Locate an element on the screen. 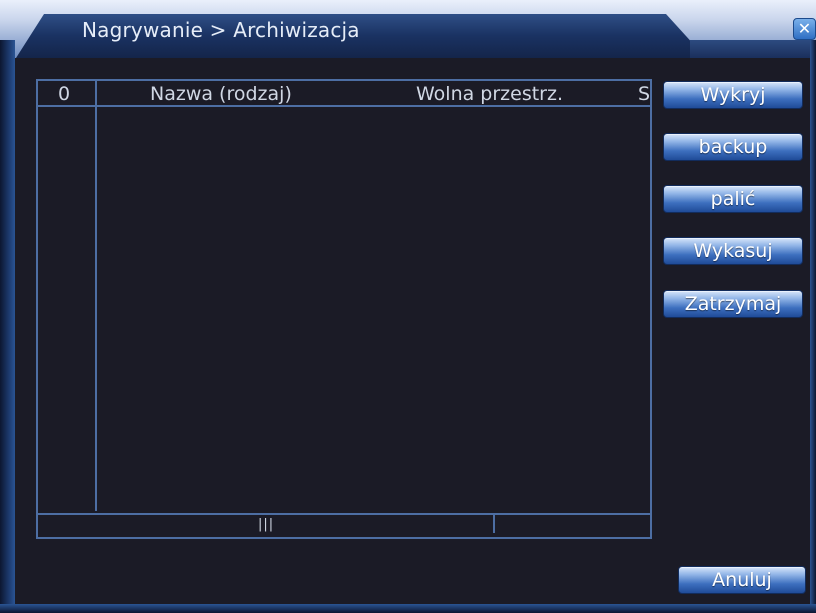 The image size is (816, 613). horizontal-scrollbar: ||| is located at coordinates (344, 524).